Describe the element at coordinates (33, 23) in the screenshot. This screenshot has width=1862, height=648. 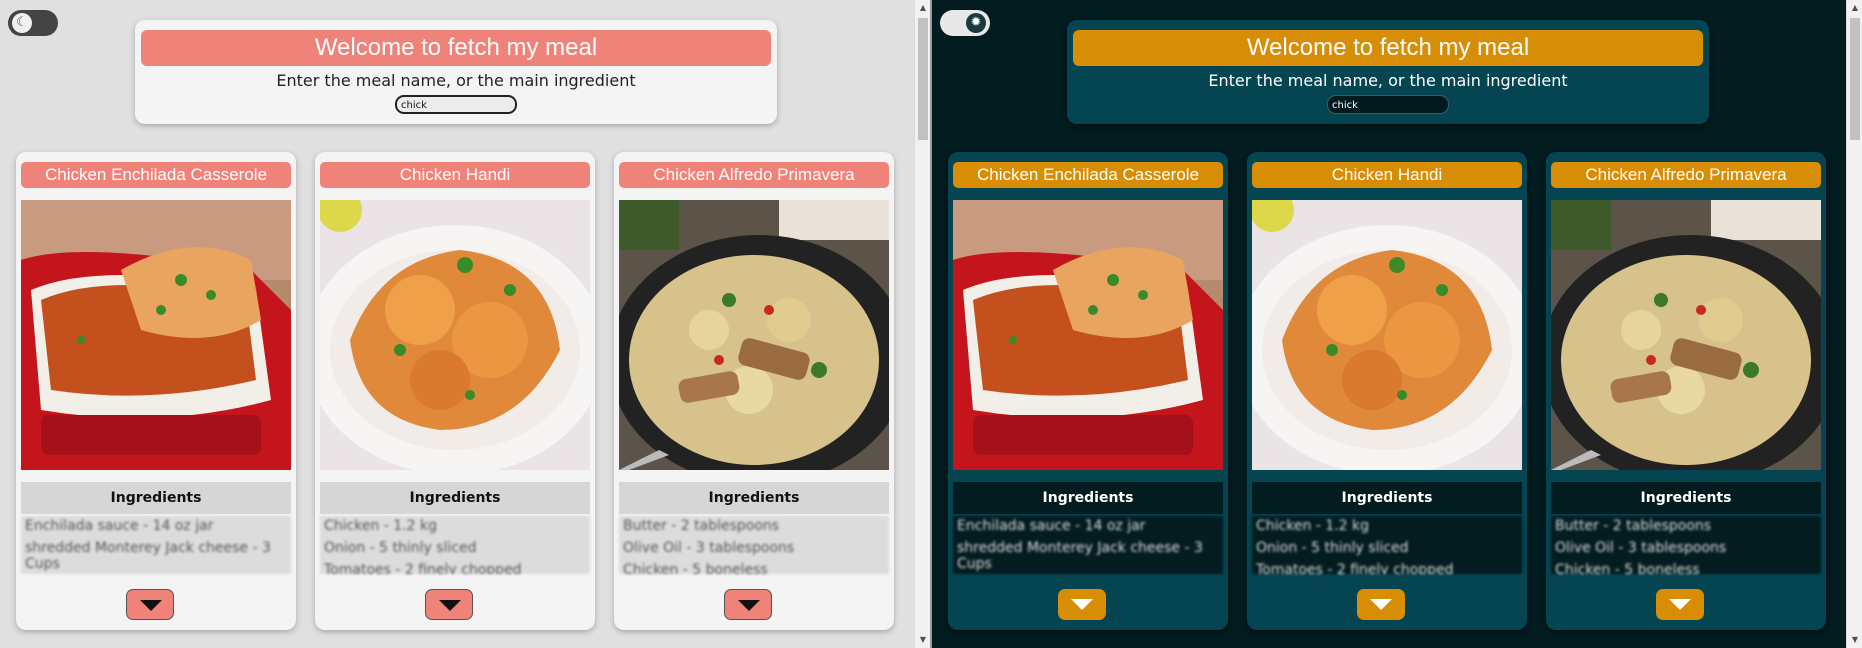
I see `theme-toggle: ☾` at that location.